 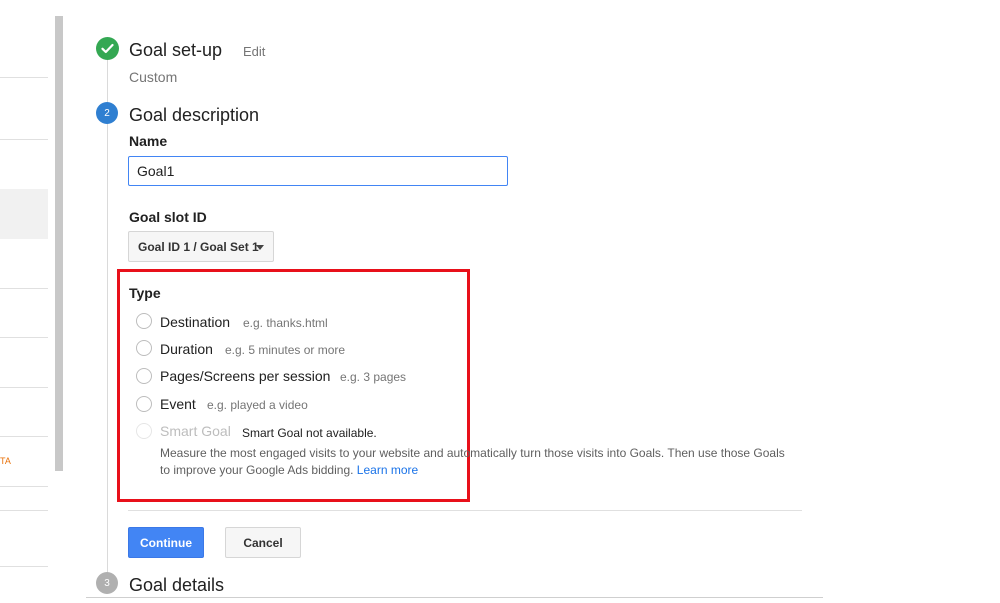 I want to click on option-label: Duration, so click(x=186, y=349).